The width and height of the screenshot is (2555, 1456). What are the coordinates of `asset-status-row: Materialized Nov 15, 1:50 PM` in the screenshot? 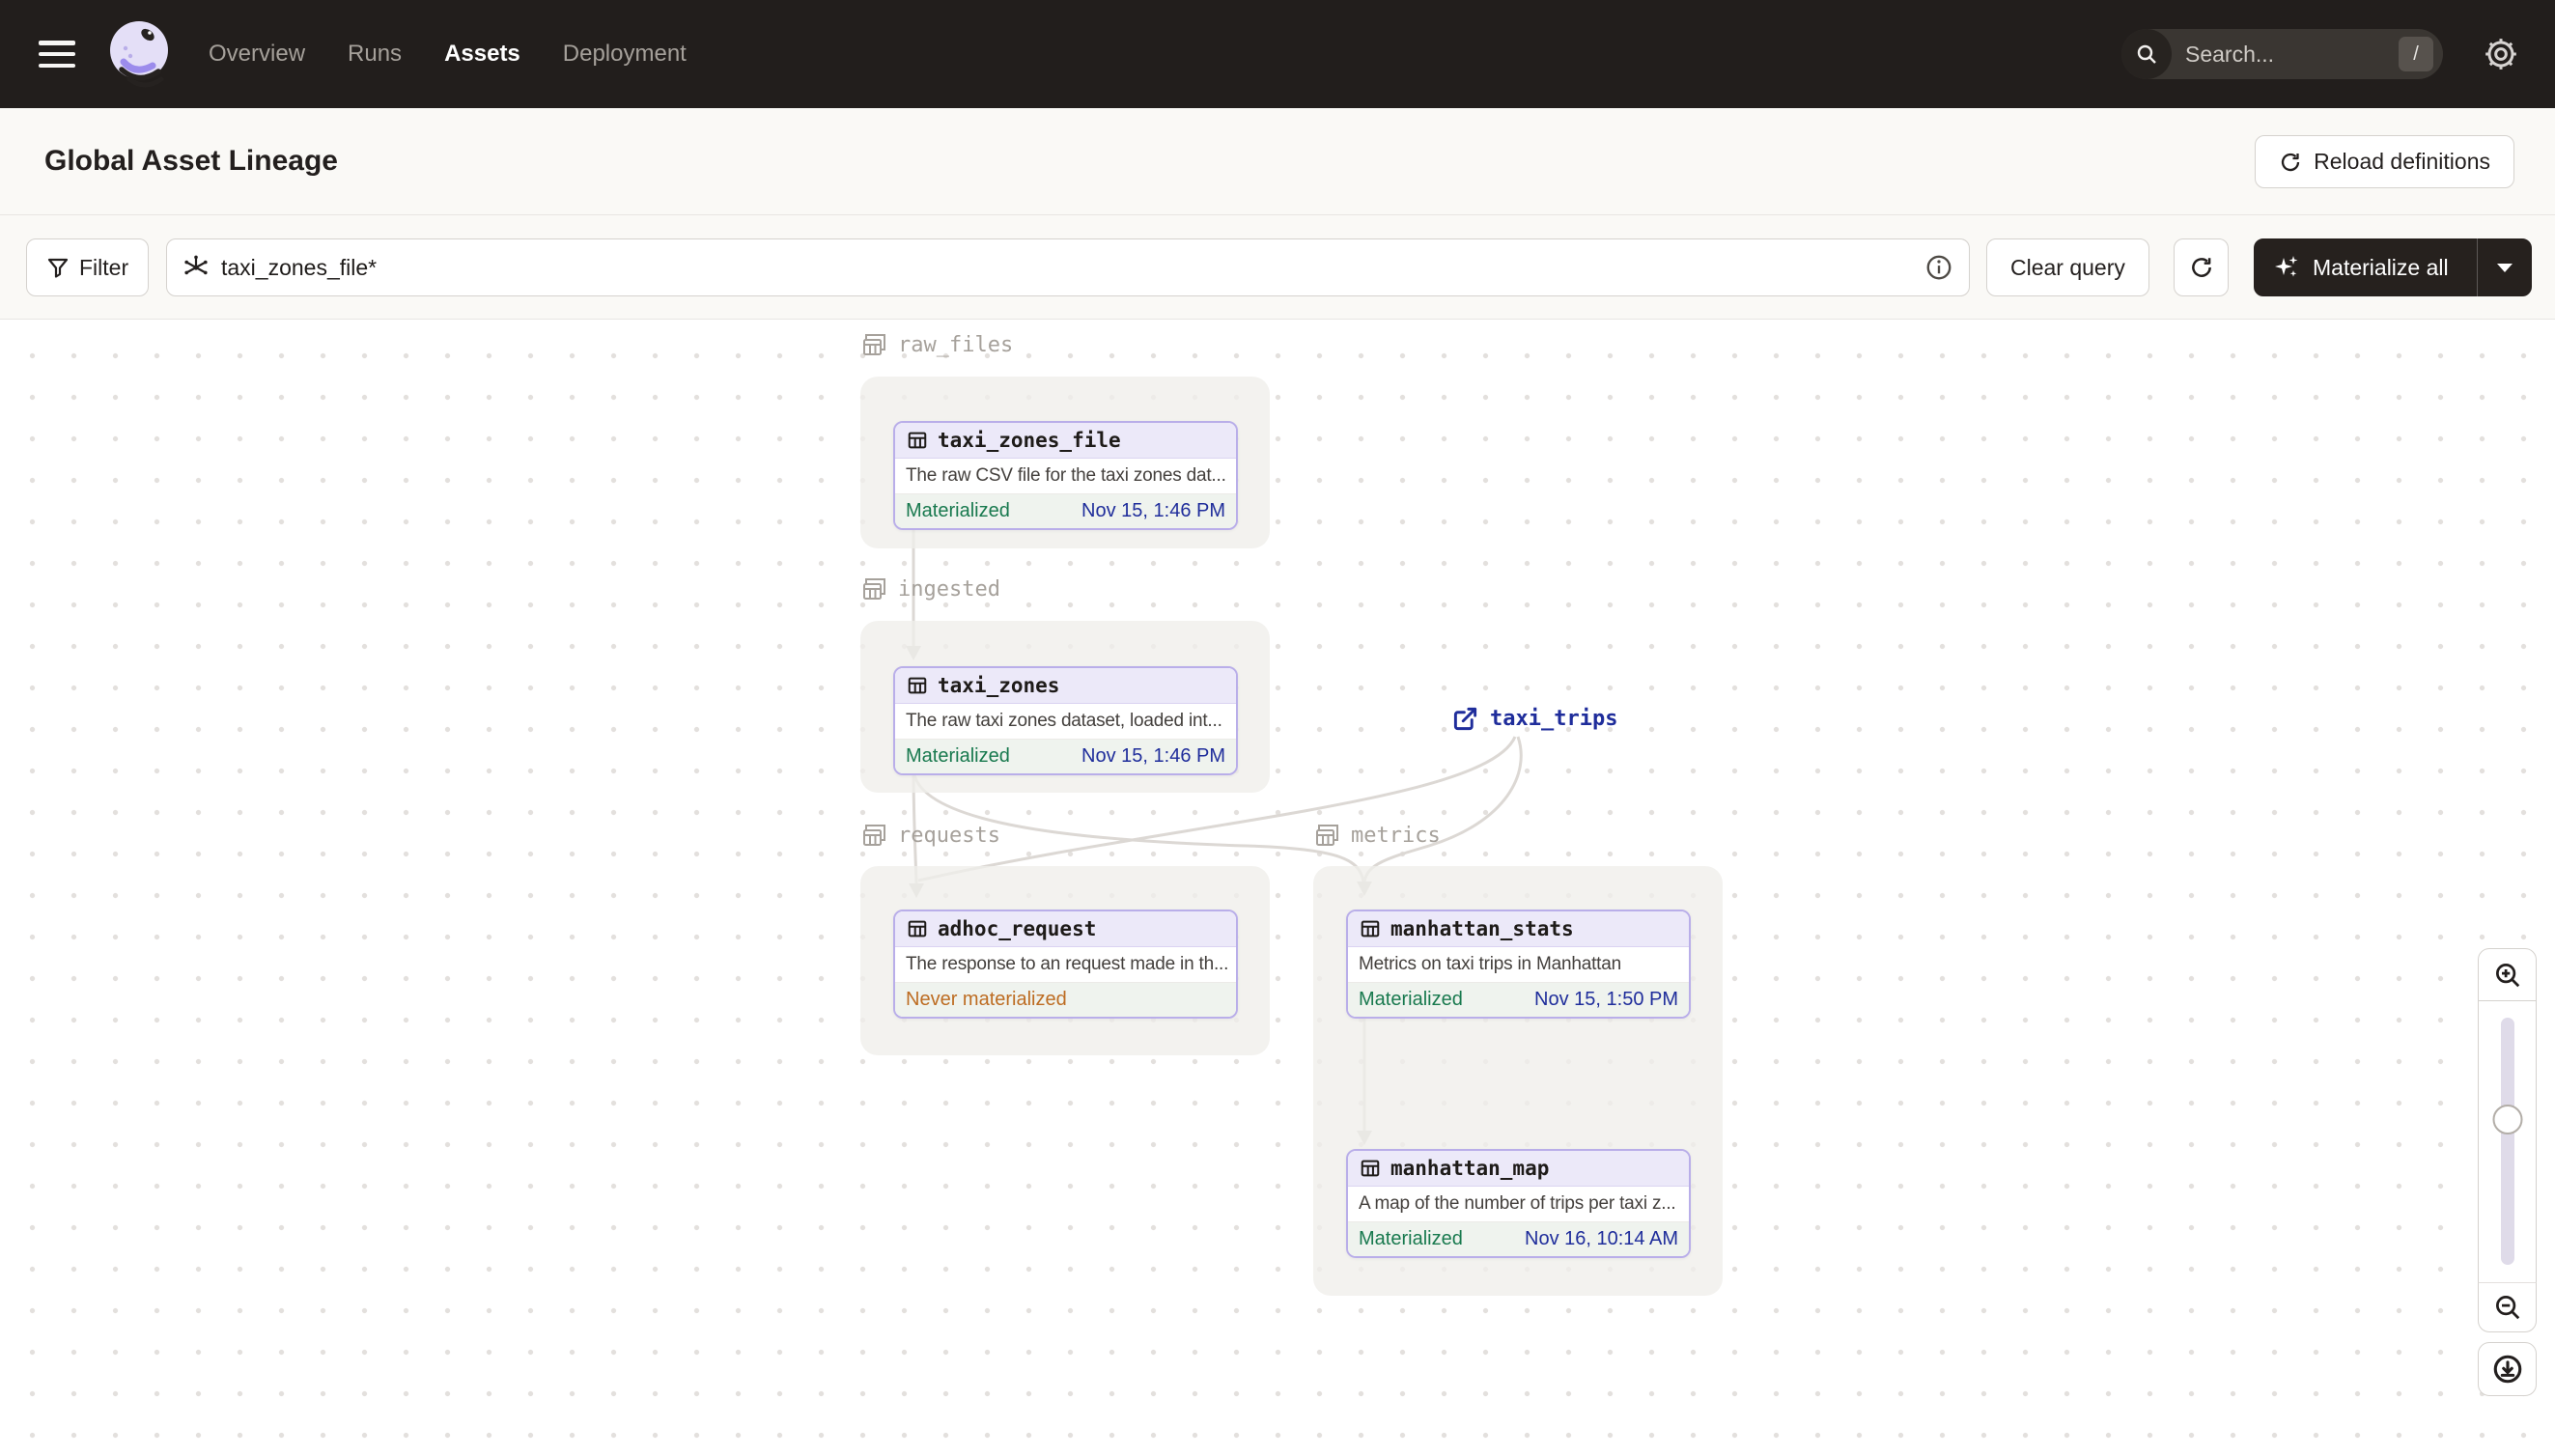 It's located at (1518, 1000).